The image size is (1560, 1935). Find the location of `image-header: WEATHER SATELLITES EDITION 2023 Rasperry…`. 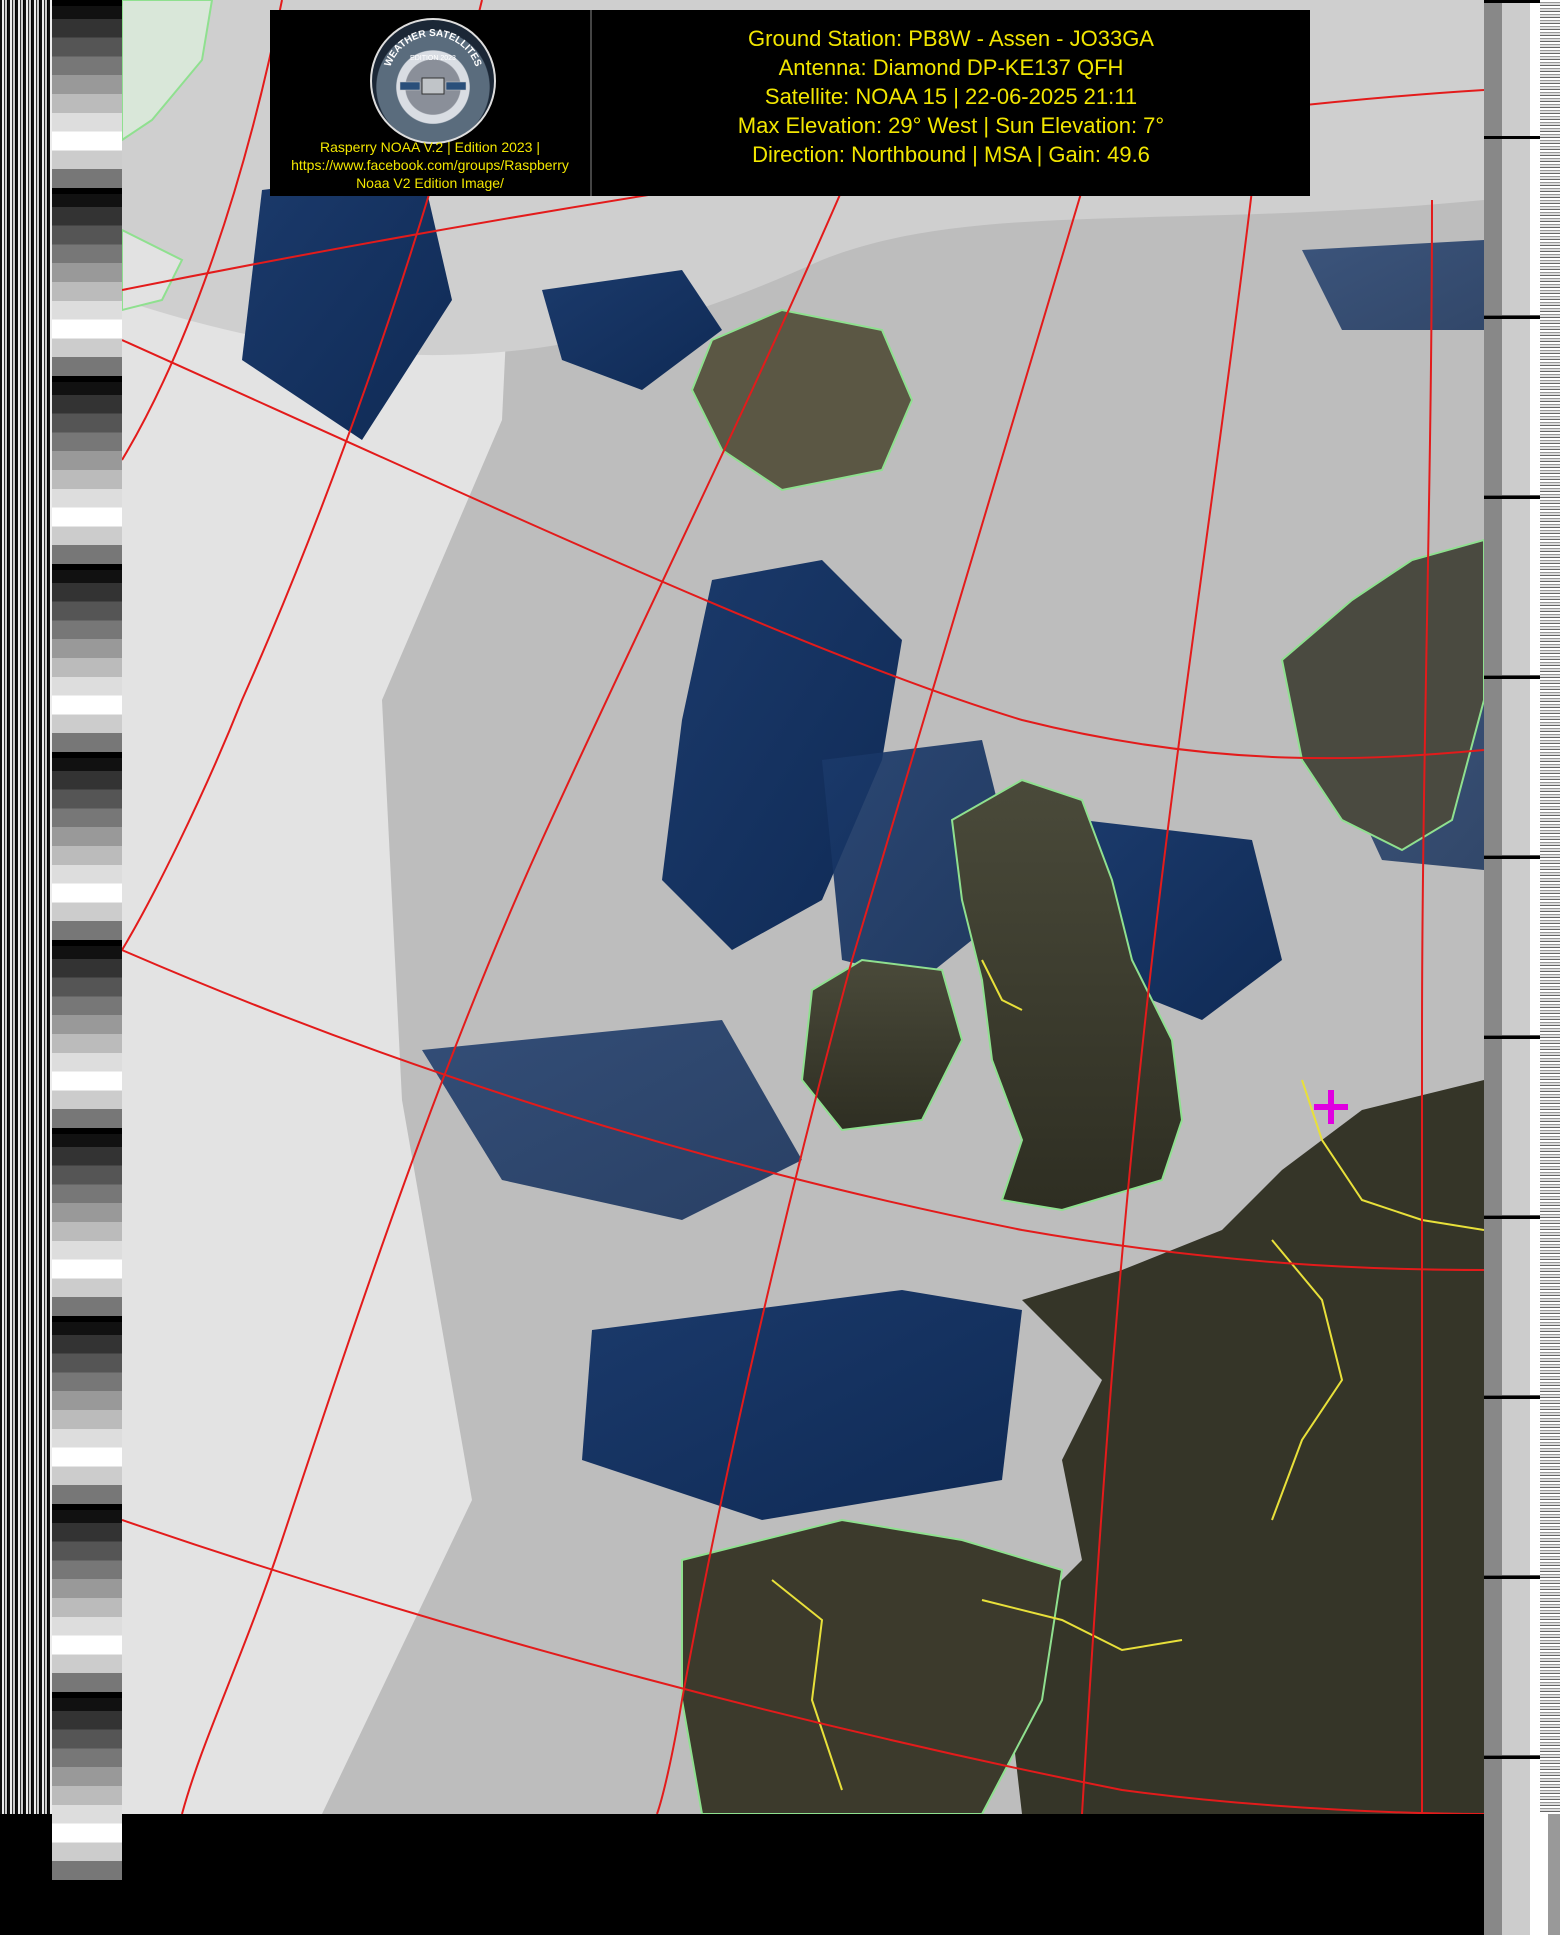

image-header: WEATHER SATELLITES EDITION 2023 Rasperry… is located at coordinates (790, 103).